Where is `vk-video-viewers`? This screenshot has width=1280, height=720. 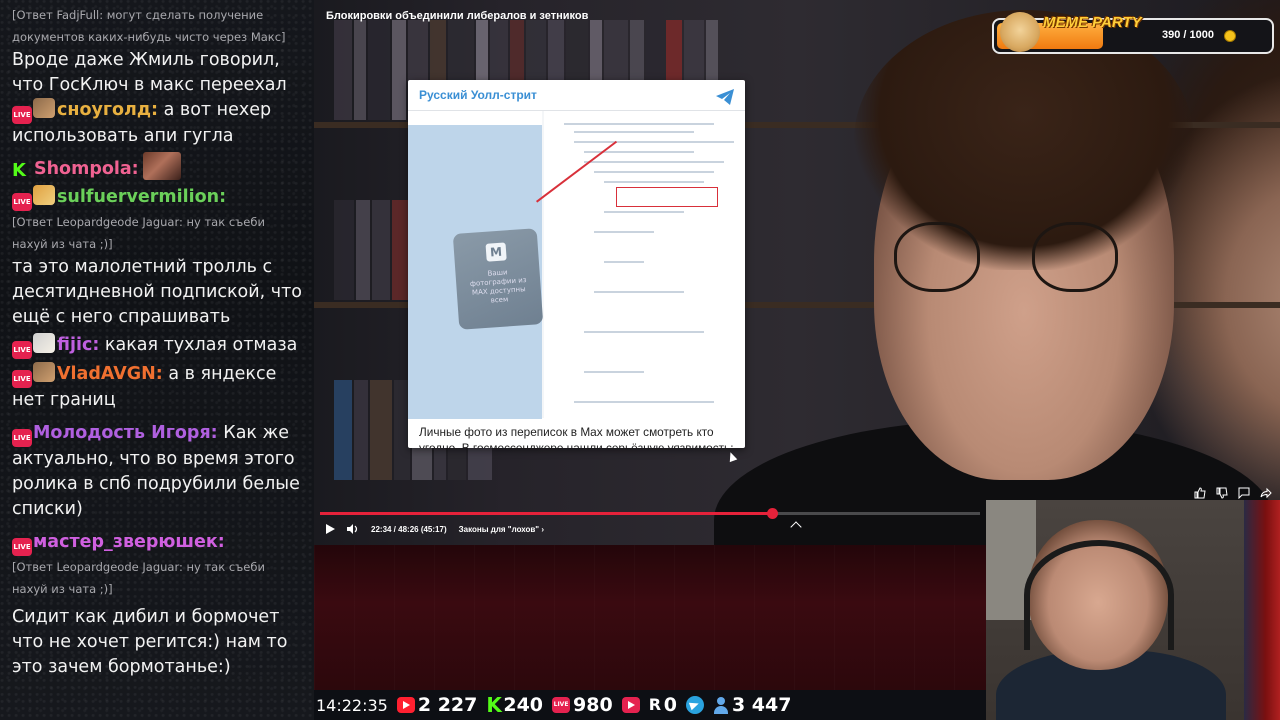
vk-video-viewers is located at coordinates (630, 705).